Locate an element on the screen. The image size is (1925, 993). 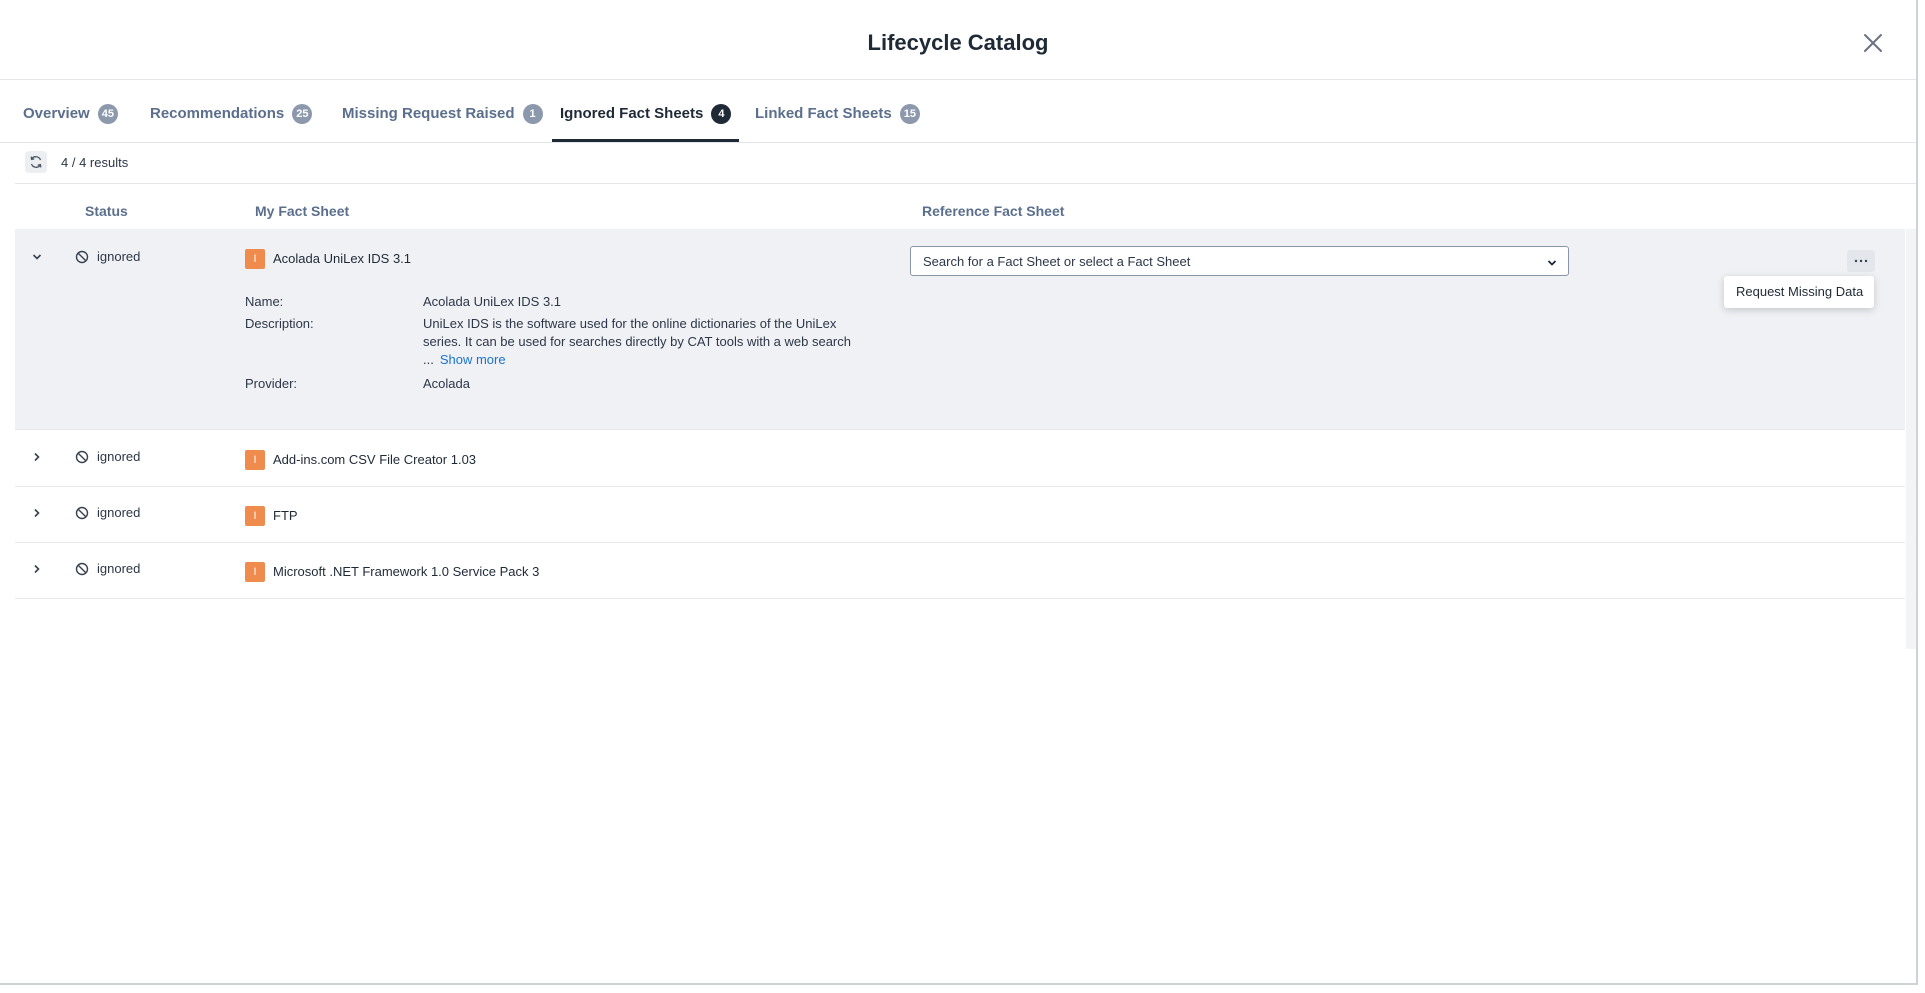
more-options-button is located at coordinates (1861, 261).